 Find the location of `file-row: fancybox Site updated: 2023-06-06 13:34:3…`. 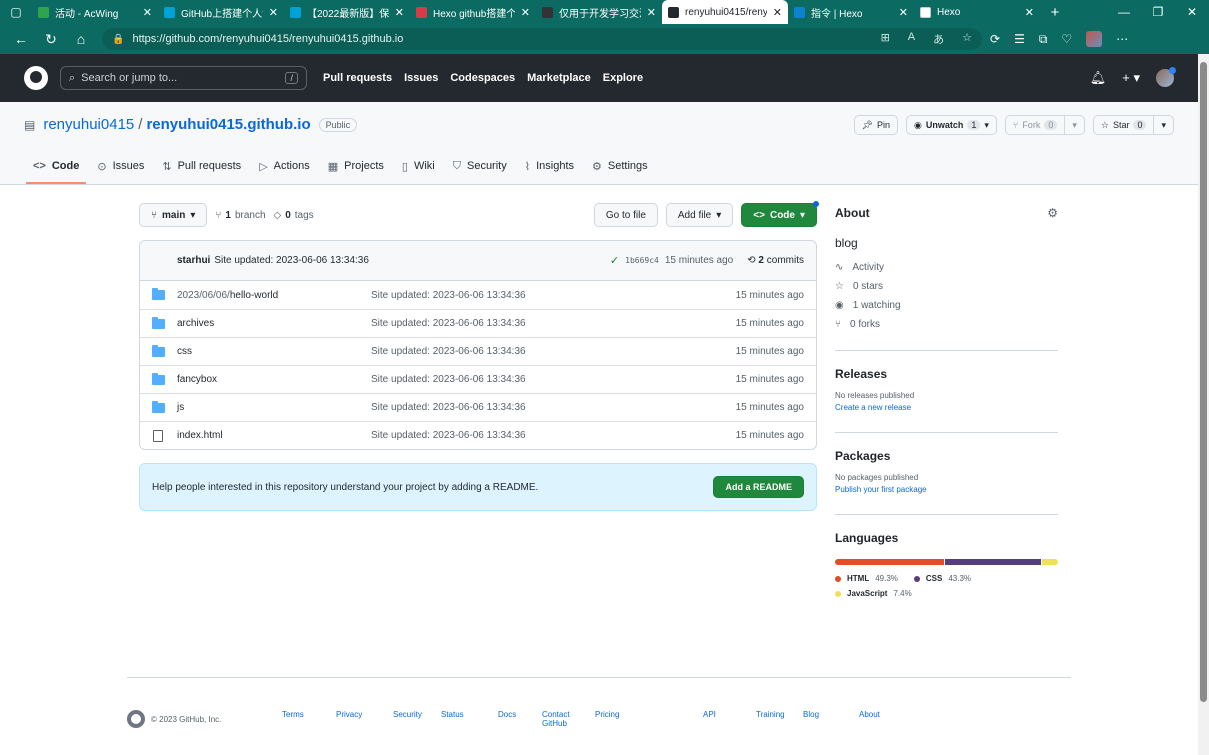

file-row: fancybox Site updated: 2023-06-06 13:34:3… is located at coordinates (478, 379).